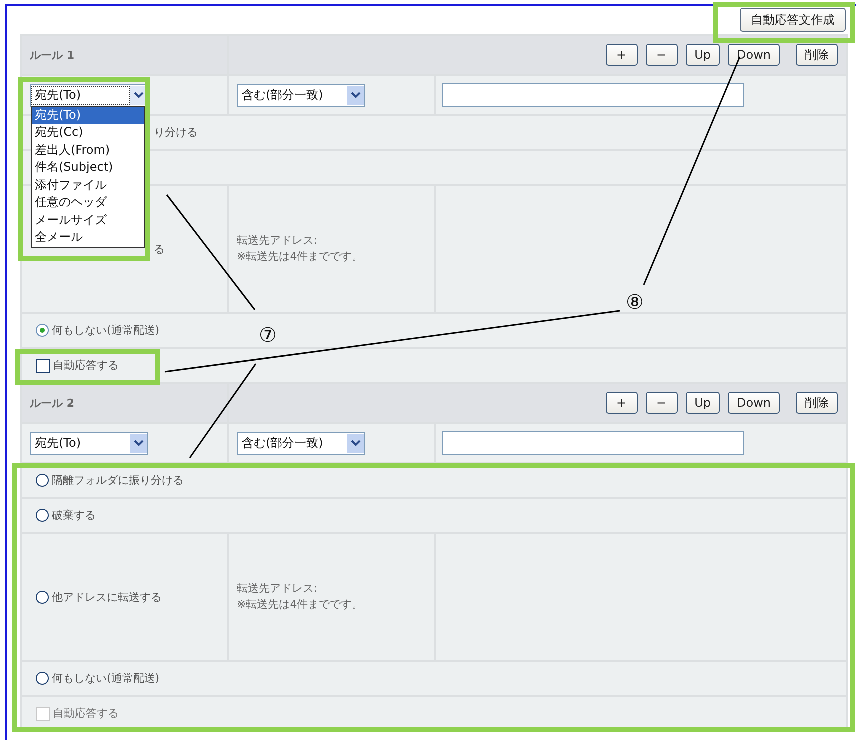  What do you see at coordinates (793, 20) in the screenshot?
I see `auto-reply-create-button: 自動応答文作成` at bounding box center [793, 20].